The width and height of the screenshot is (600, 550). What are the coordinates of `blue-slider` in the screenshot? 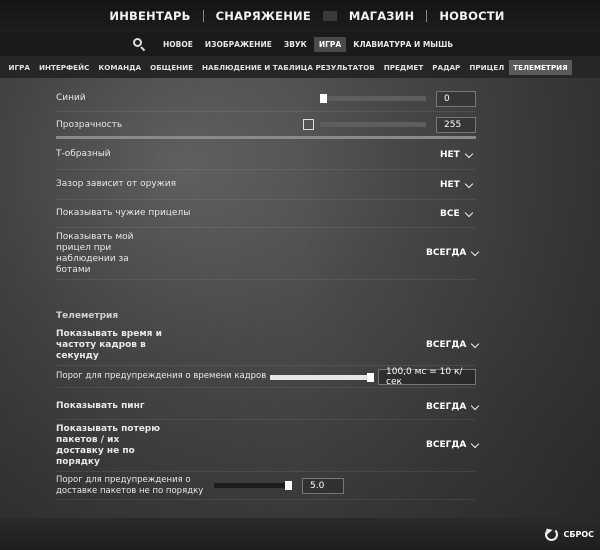 It's located at (373, 98).